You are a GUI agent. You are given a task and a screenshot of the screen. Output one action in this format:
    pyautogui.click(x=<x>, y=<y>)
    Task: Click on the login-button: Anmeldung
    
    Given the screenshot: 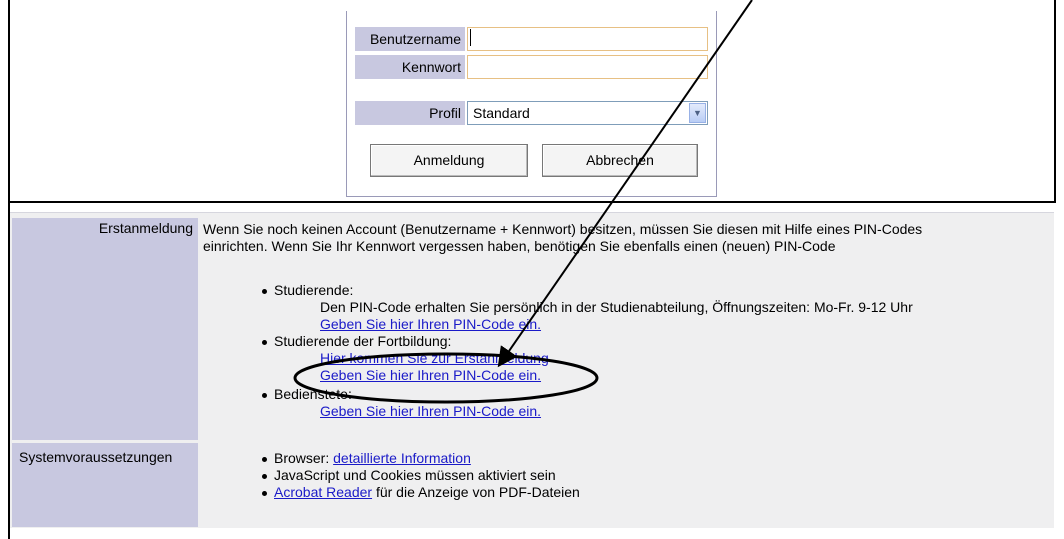 What is the action you would take?
    pyautogui.click(x=449, y=160)
    